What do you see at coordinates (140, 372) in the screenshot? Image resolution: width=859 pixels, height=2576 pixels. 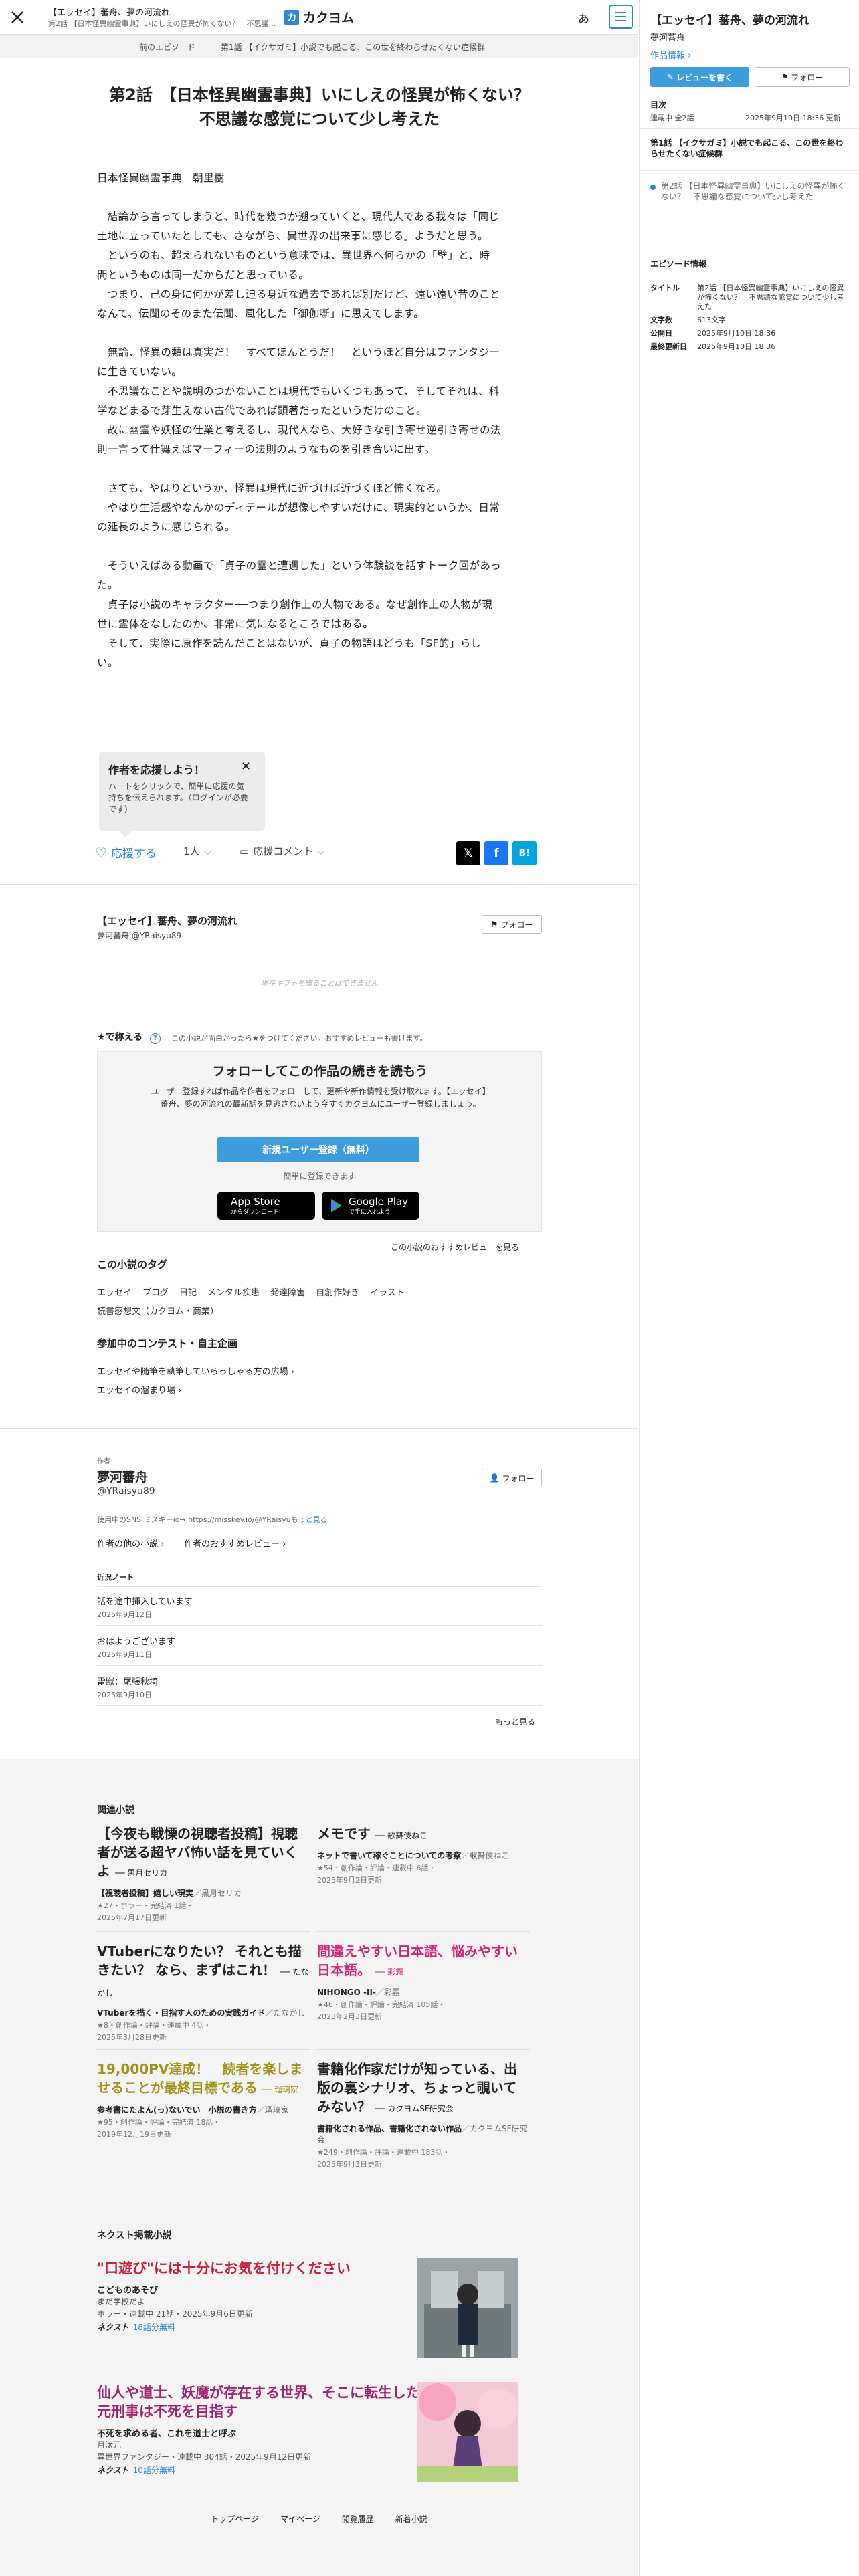 I see `body-paragraph: に生きていない。` at bounding box center [140, 372].